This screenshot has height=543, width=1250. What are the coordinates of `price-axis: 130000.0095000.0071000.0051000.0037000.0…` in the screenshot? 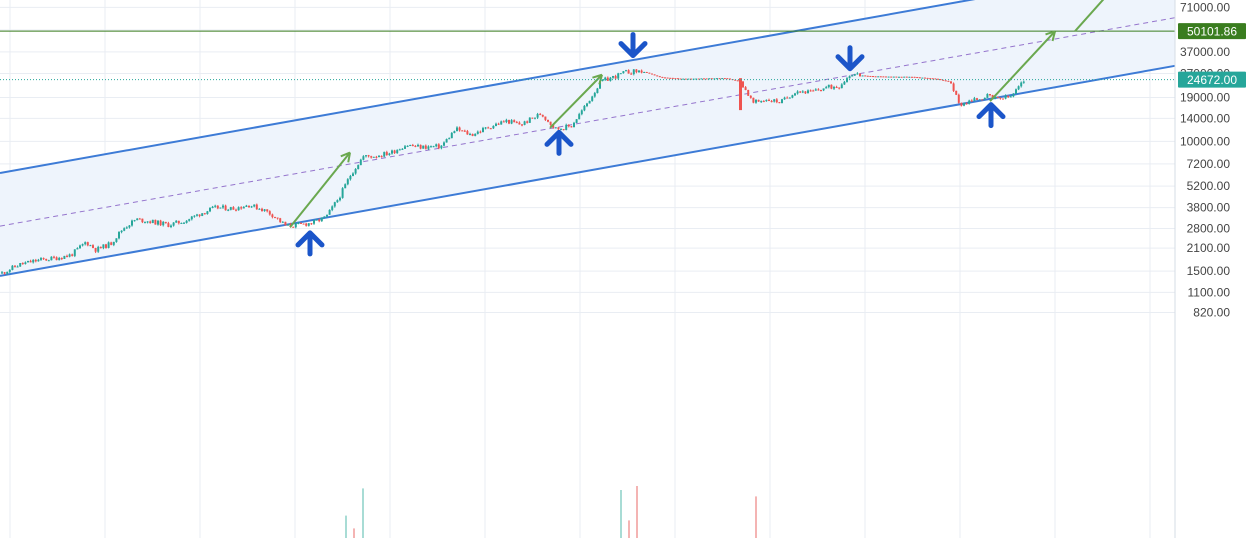 It's located at (1212, 269).